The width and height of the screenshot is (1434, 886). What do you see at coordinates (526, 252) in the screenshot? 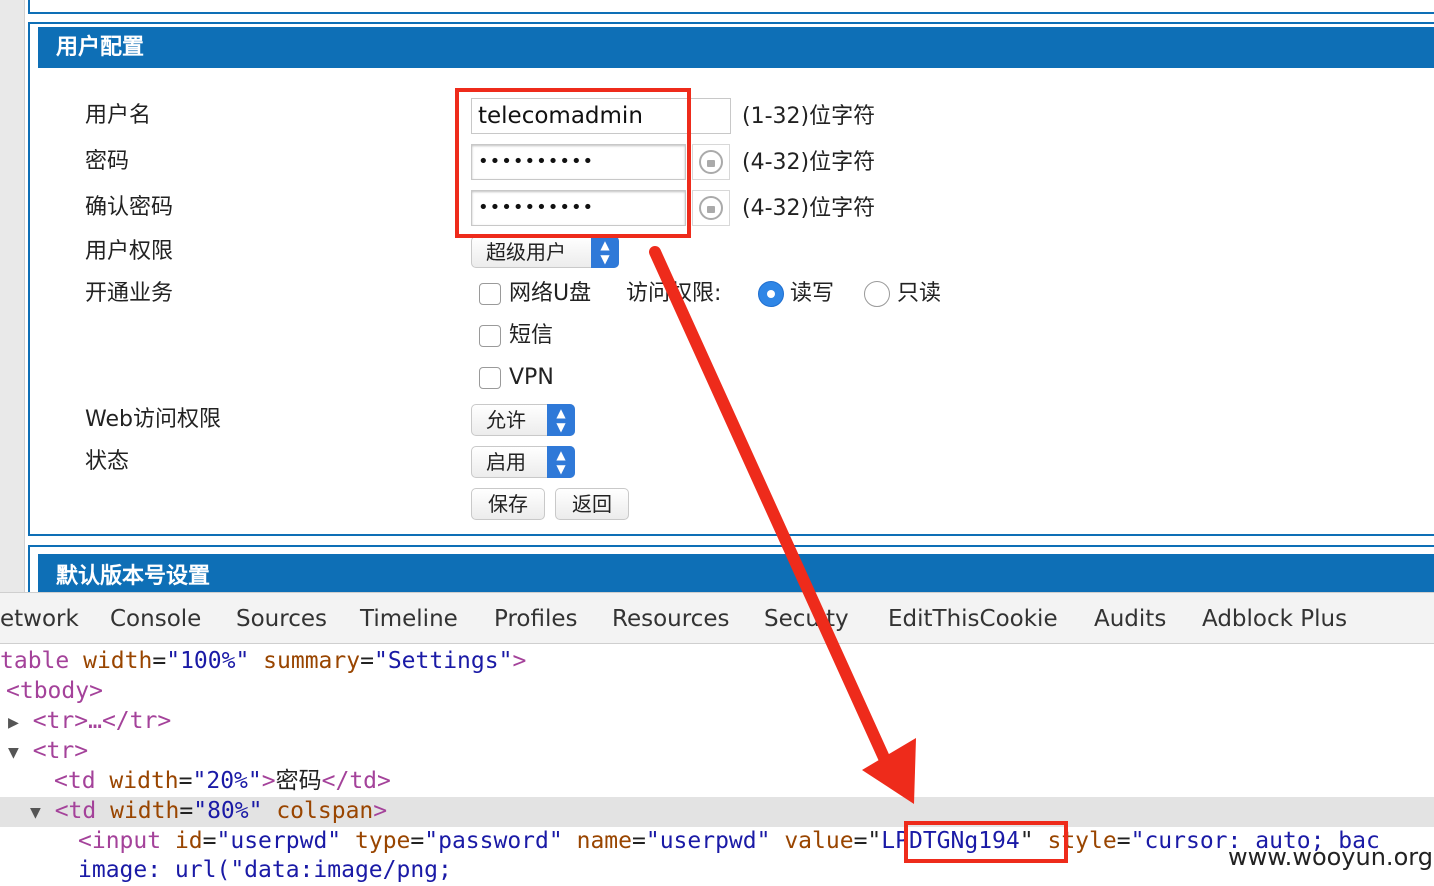
I see `privilege-select-value: 超级用户` at bounding box center [526, 252].